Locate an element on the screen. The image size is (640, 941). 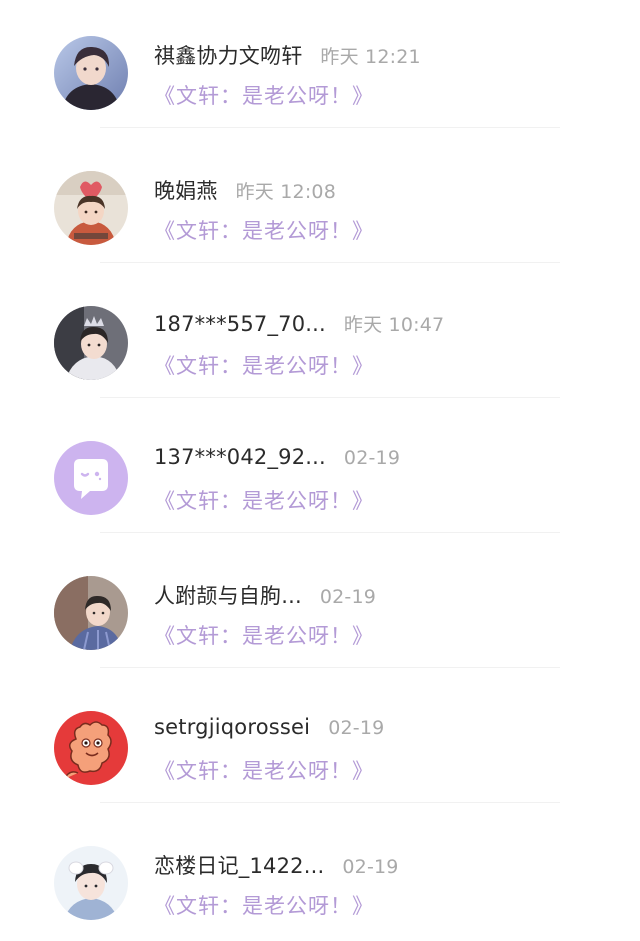
contact-name-text: 晚娟燕 is located at coordinates (186, 191).